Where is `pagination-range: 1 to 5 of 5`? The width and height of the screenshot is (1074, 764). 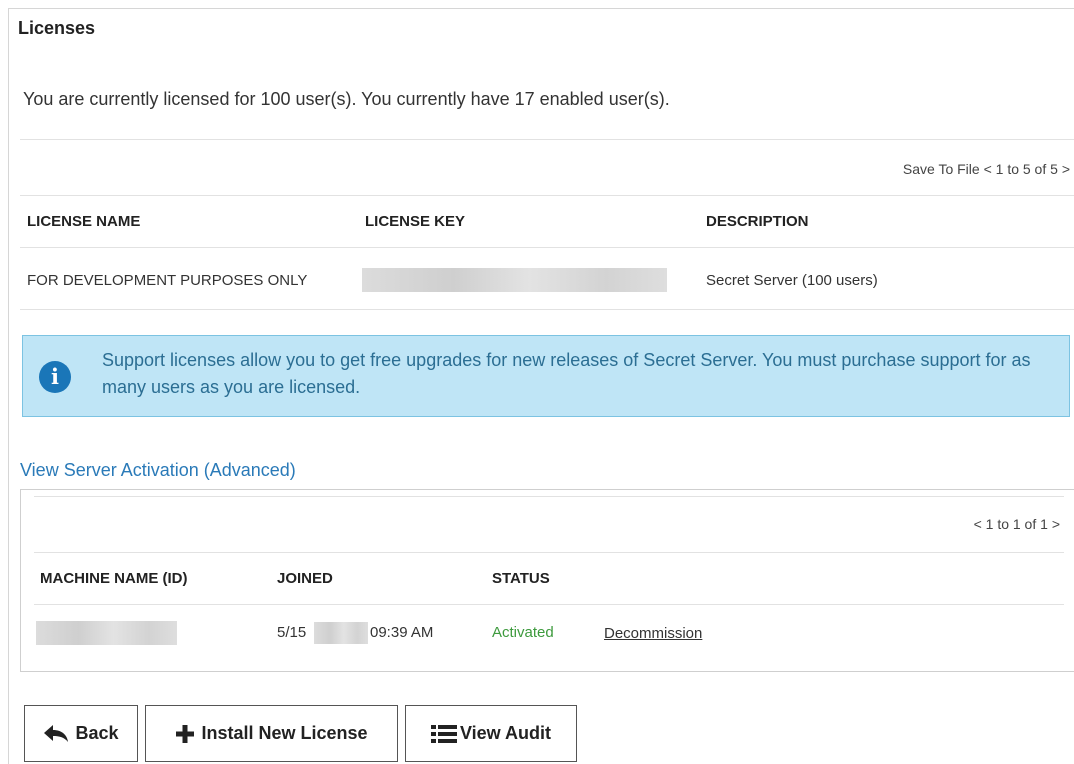 pagination-range: 1 to 5 of 5 is located at coordinates (1026, 169).